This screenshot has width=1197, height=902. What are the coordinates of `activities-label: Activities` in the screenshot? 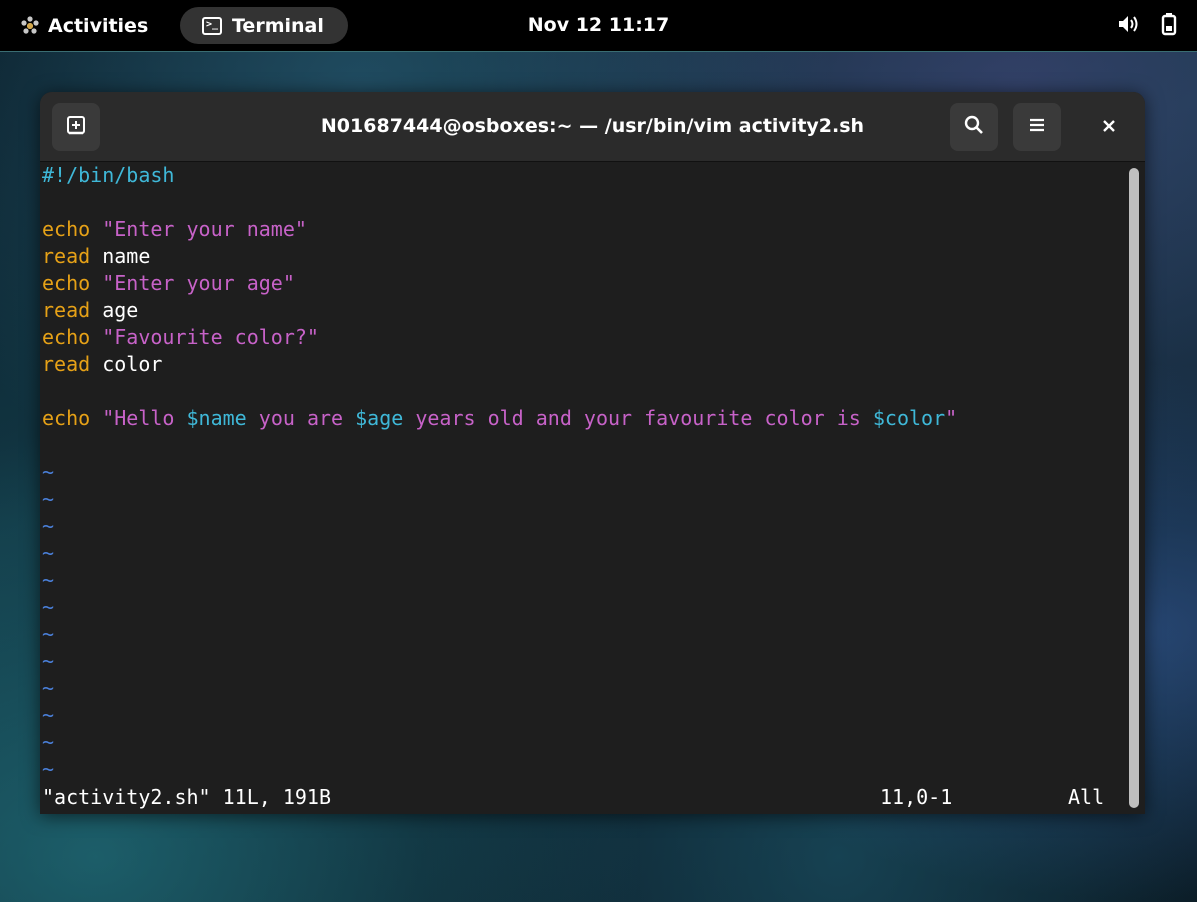 It's located at (98, 25).